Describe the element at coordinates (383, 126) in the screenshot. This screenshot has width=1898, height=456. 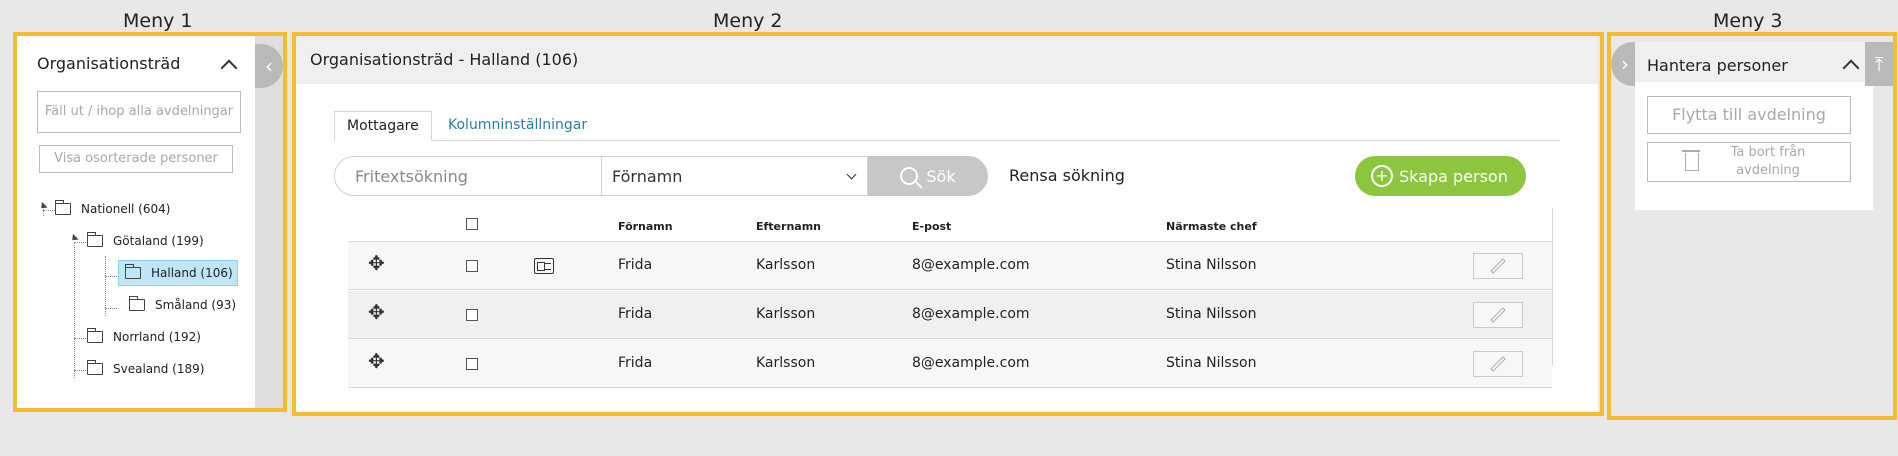
I see `tab-mottagare: Mottagare` at that location.